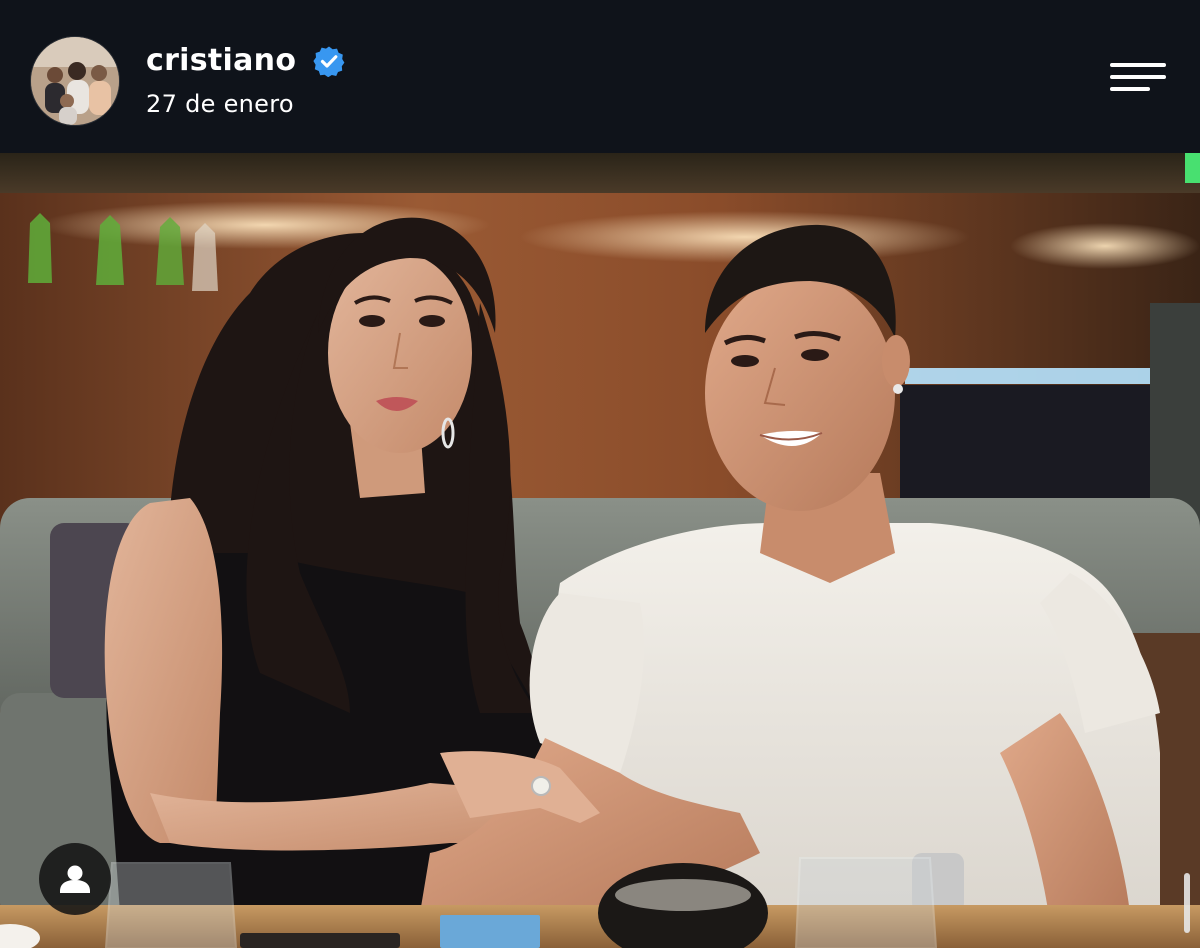  I want to click on user-tag-icon, so click(75, 879).